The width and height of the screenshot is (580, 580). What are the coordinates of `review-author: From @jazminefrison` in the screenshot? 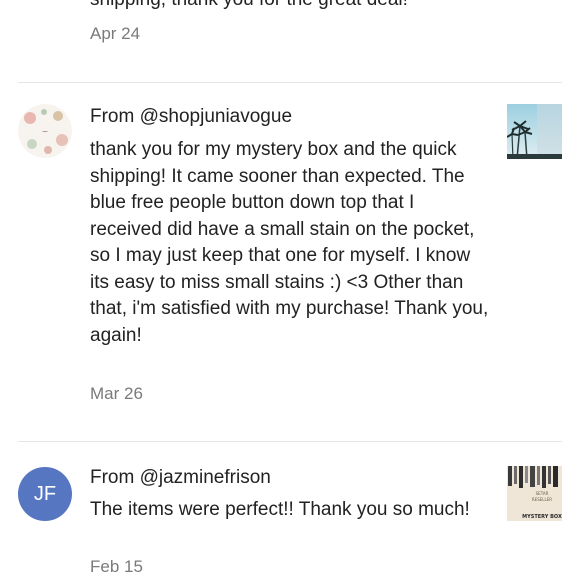 It's located at (180, 478).